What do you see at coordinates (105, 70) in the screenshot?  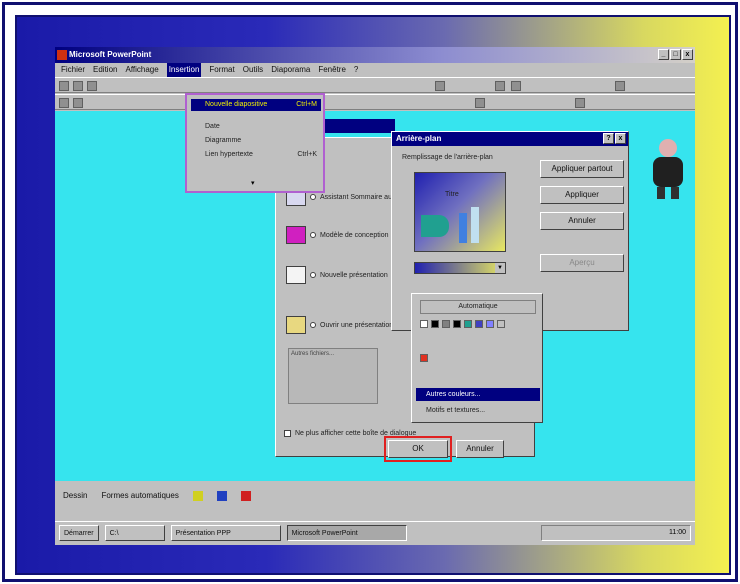 I see `menu-edition: Edition` at bounding box center [105, 70].